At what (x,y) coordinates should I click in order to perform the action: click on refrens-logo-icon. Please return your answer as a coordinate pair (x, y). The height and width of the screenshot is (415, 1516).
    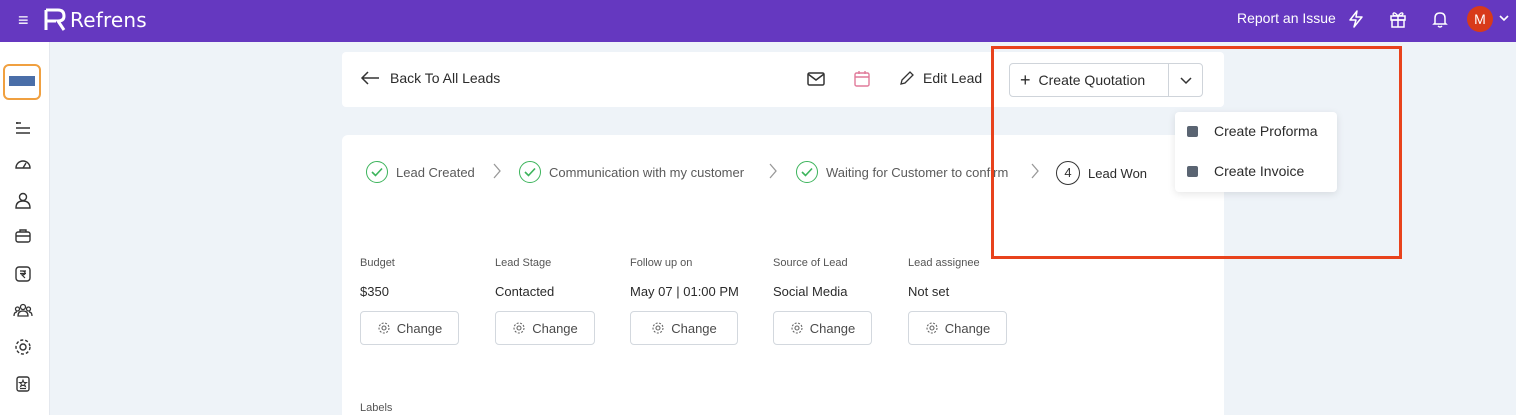
    Looking at the image, I should click on (55, 20).